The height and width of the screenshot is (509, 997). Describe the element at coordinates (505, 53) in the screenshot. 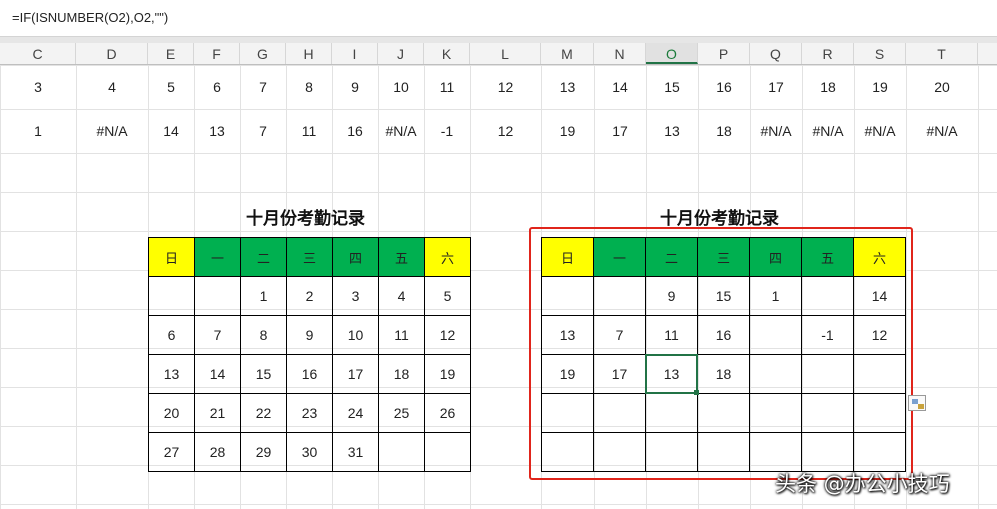

I see `column-header-l: L` at that location.